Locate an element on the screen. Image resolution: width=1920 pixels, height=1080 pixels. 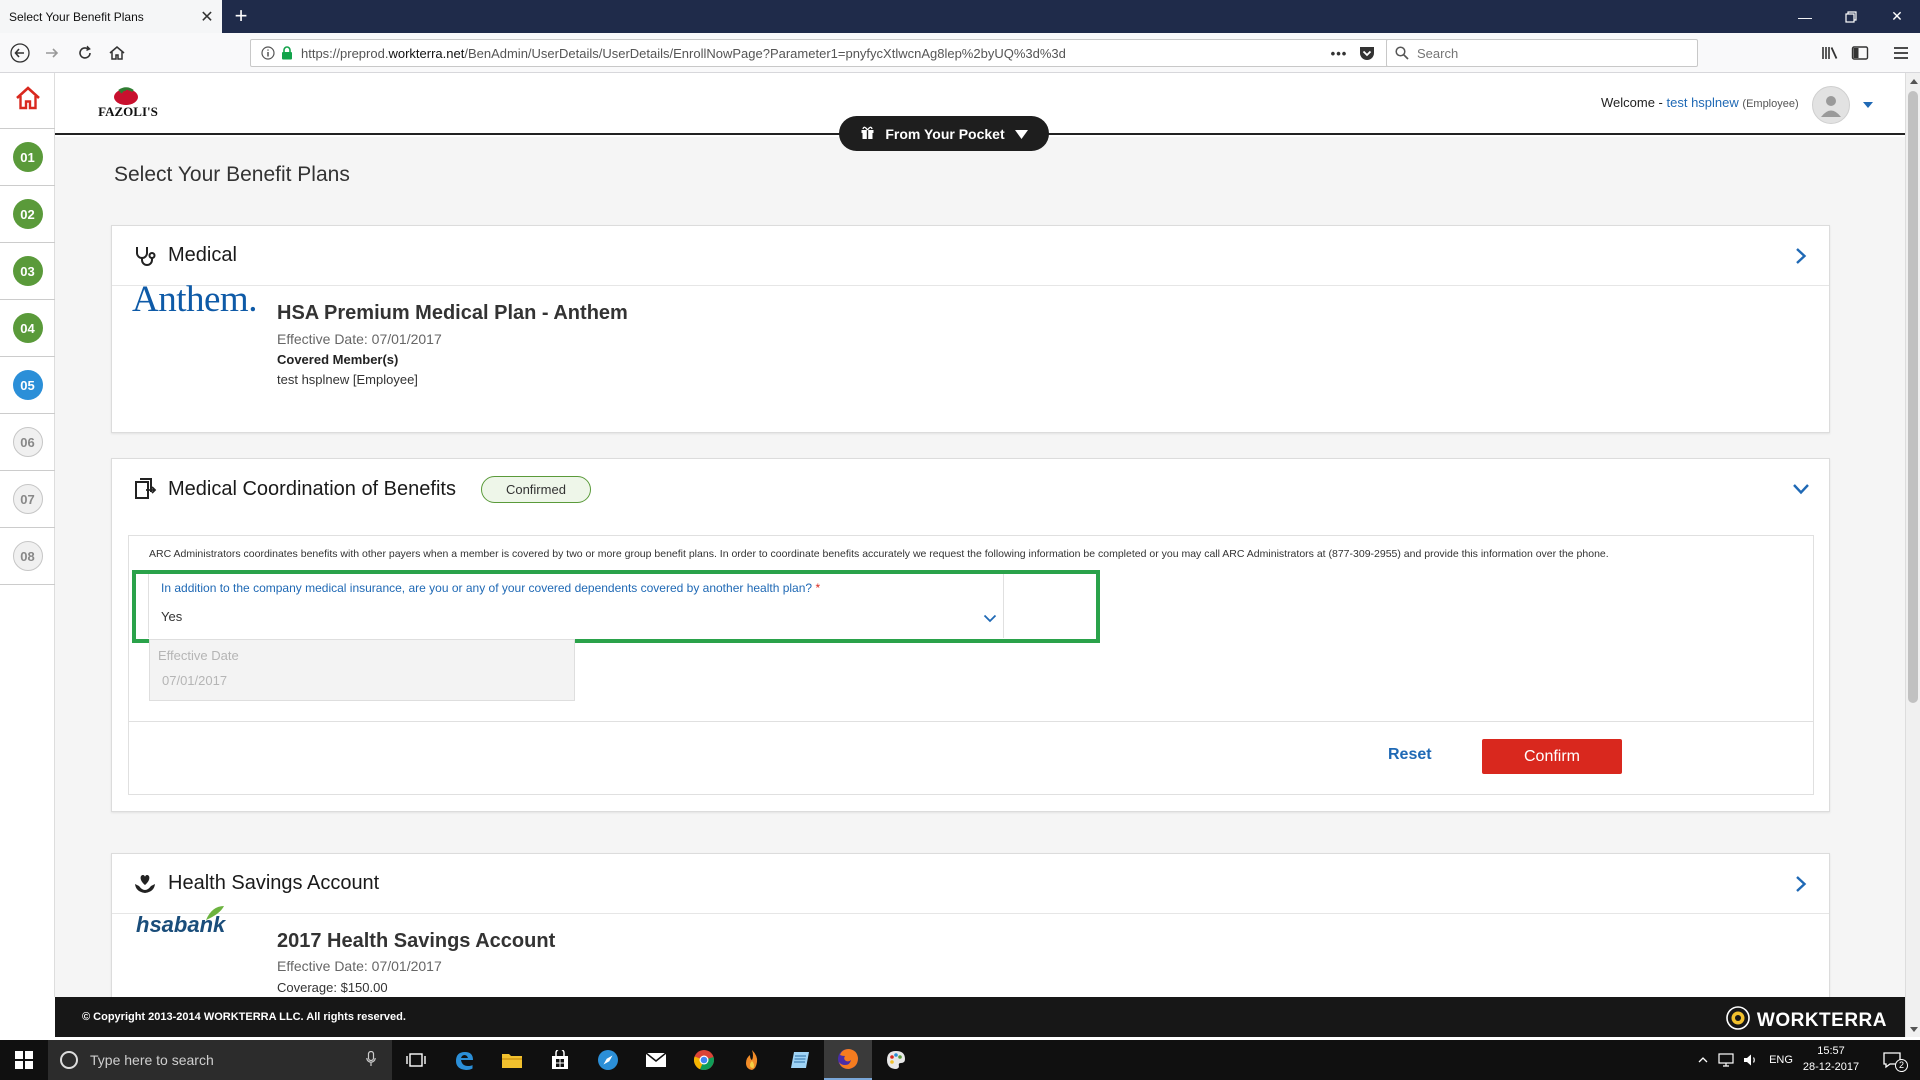
url-domain: workterra.net is located at coordinates (426, 53).